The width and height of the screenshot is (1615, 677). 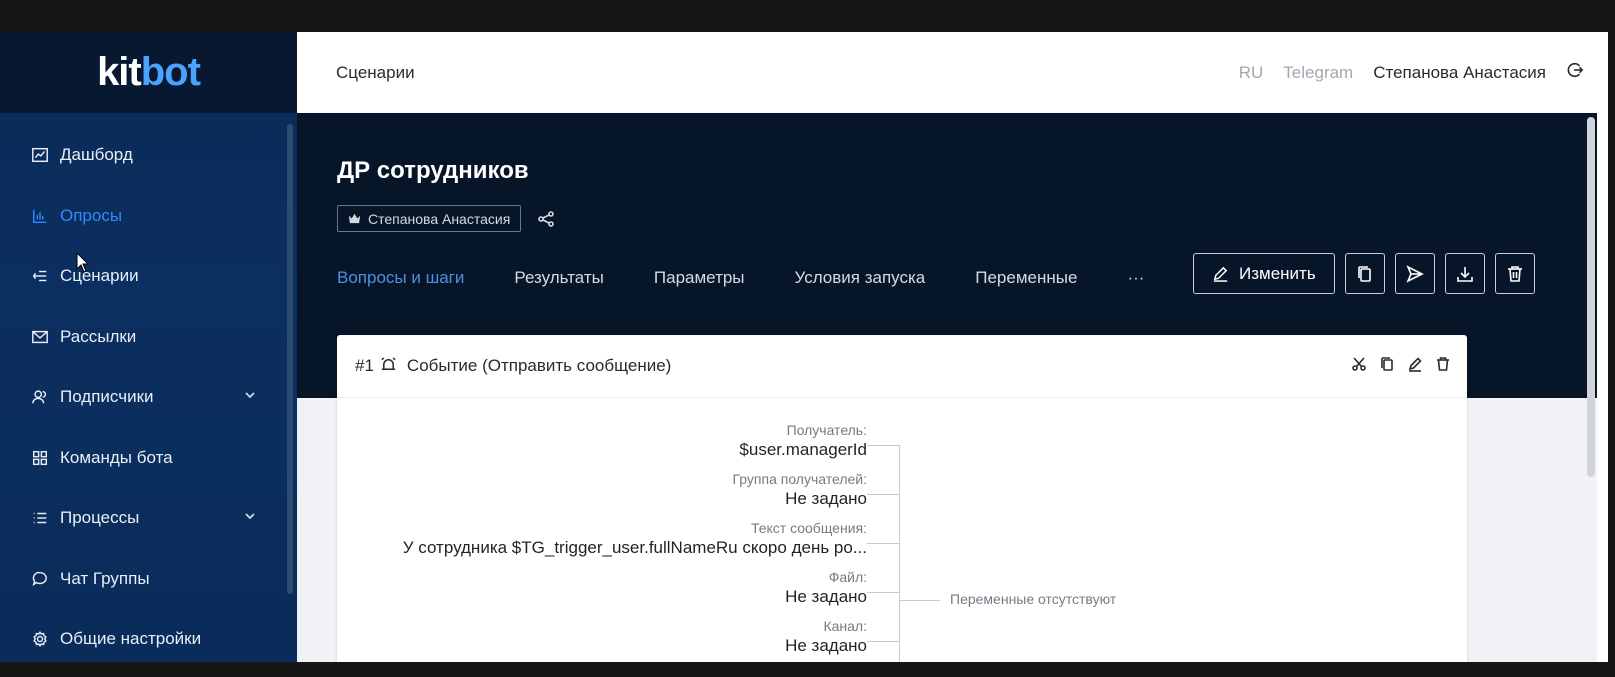 I want to click on tab-variables: Переменные, so click(x=1026, y=278).